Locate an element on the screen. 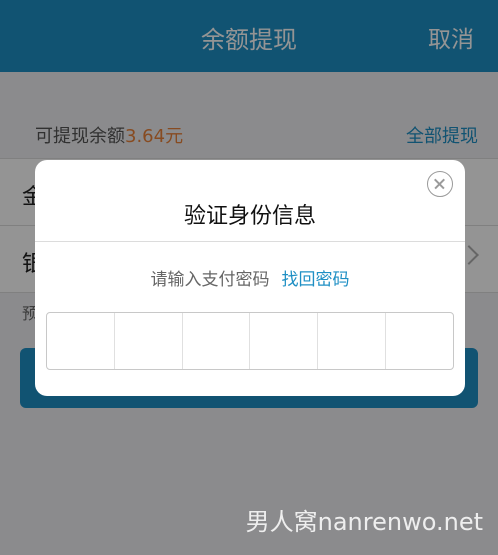 Image resolution: width=498 pixels, height=555 pixels. watermark: 男人窝nanrenwo.net is located at coordinates (364, 522).